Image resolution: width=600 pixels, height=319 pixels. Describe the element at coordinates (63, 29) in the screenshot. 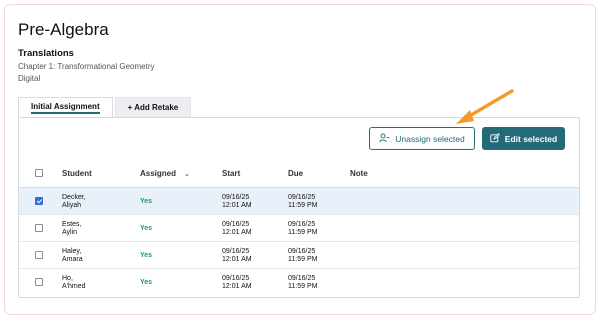

I see `page-title: Pre-Algebra` at that location.